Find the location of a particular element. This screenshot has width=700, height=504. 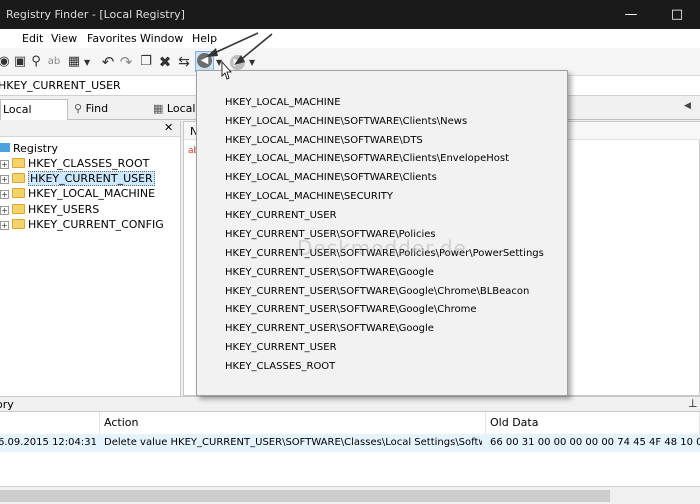

tab-local: ▦ Local is located at coordinates (173, 109).